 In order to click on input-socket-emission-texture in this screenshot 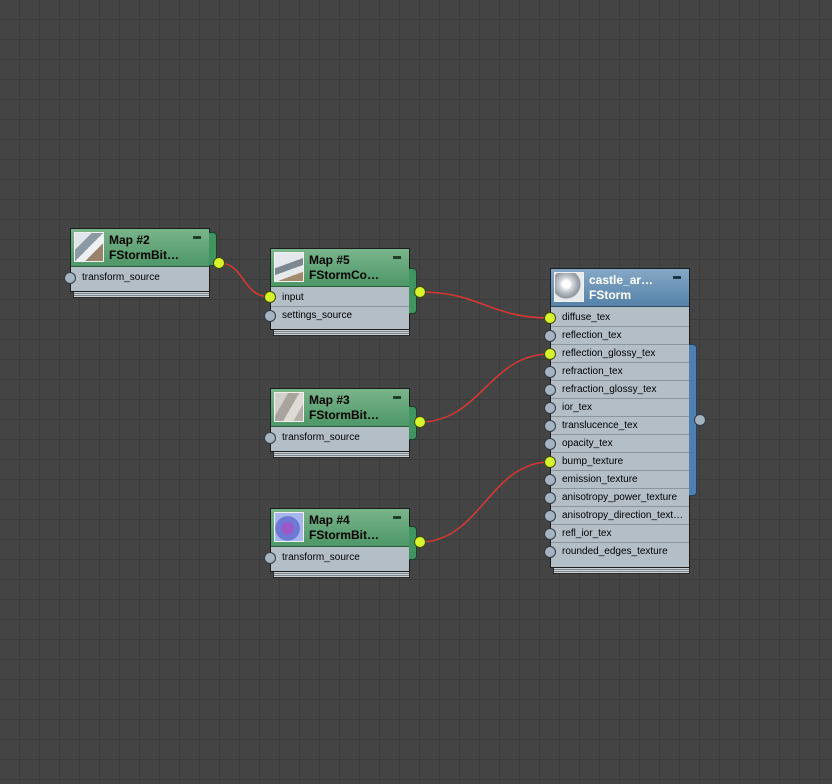, I will do `click(550, 480)`.